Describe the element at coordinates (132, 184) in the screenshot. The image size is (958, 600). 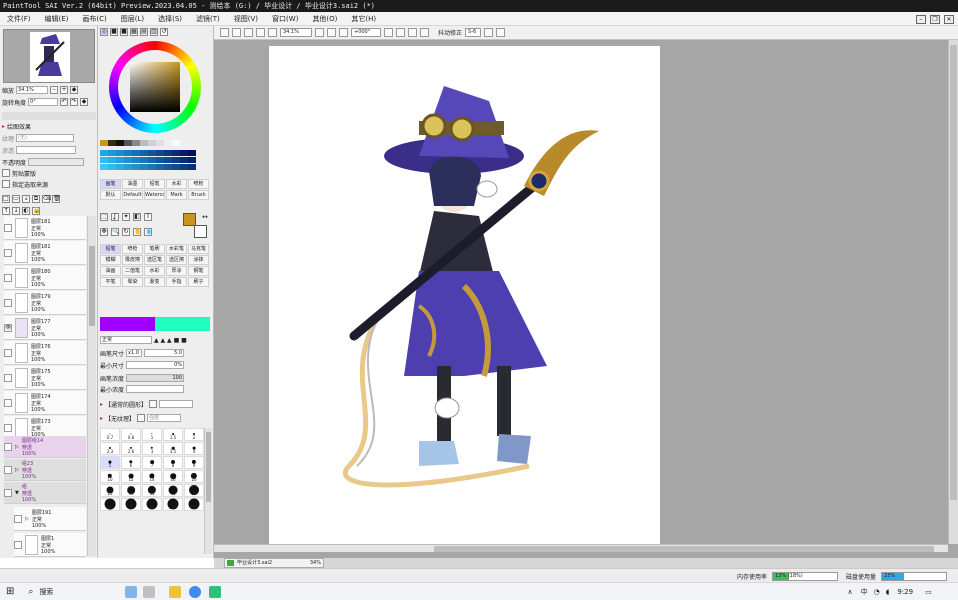
I see `tab-ink: 油墨` at that location.